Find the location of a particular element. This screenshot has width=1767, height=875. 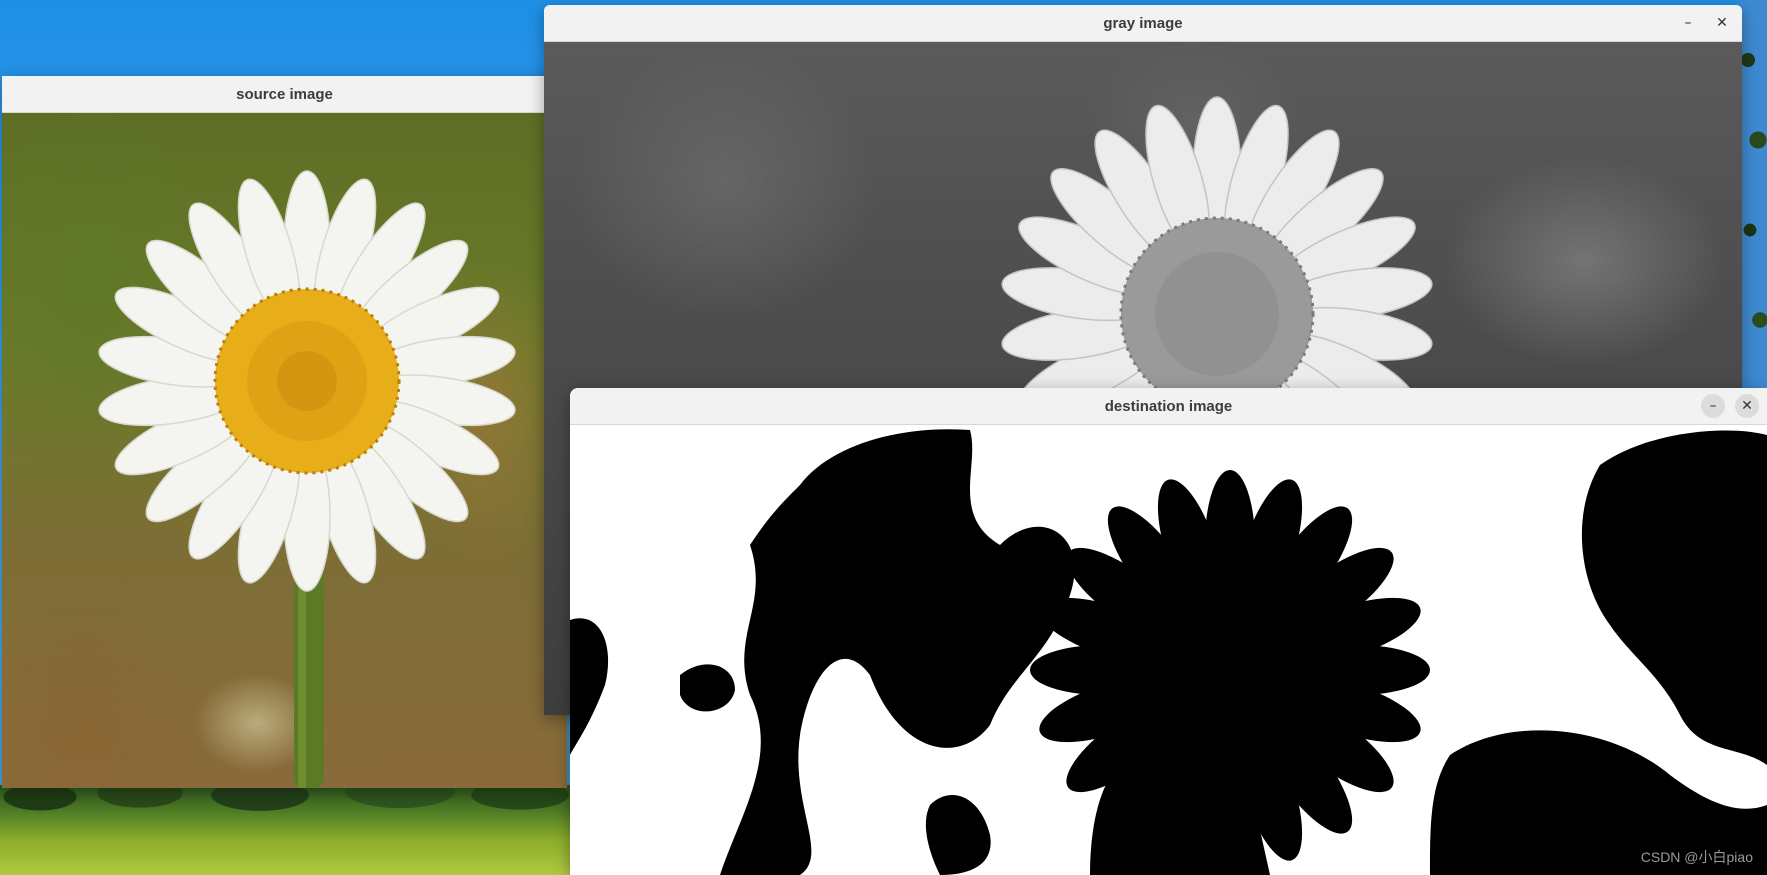

gray-titlebar: gray image – ✕ is located at coordinates (1143, 23).